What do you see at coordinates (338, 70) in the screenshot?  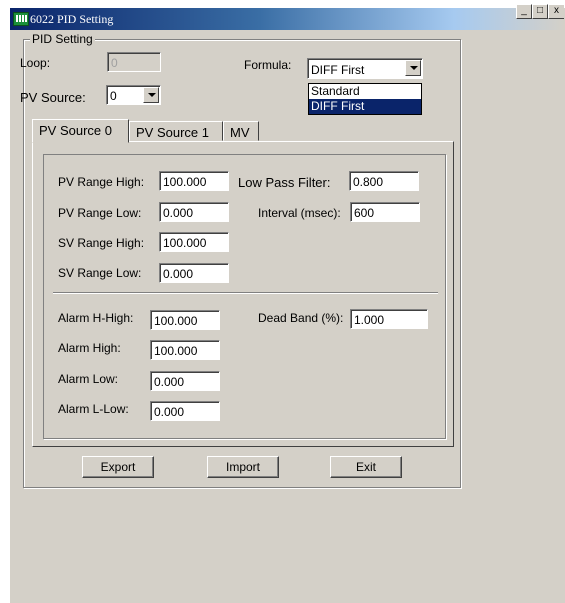 I see `formula-value: DIFF First` at bounding box center [338, 70].